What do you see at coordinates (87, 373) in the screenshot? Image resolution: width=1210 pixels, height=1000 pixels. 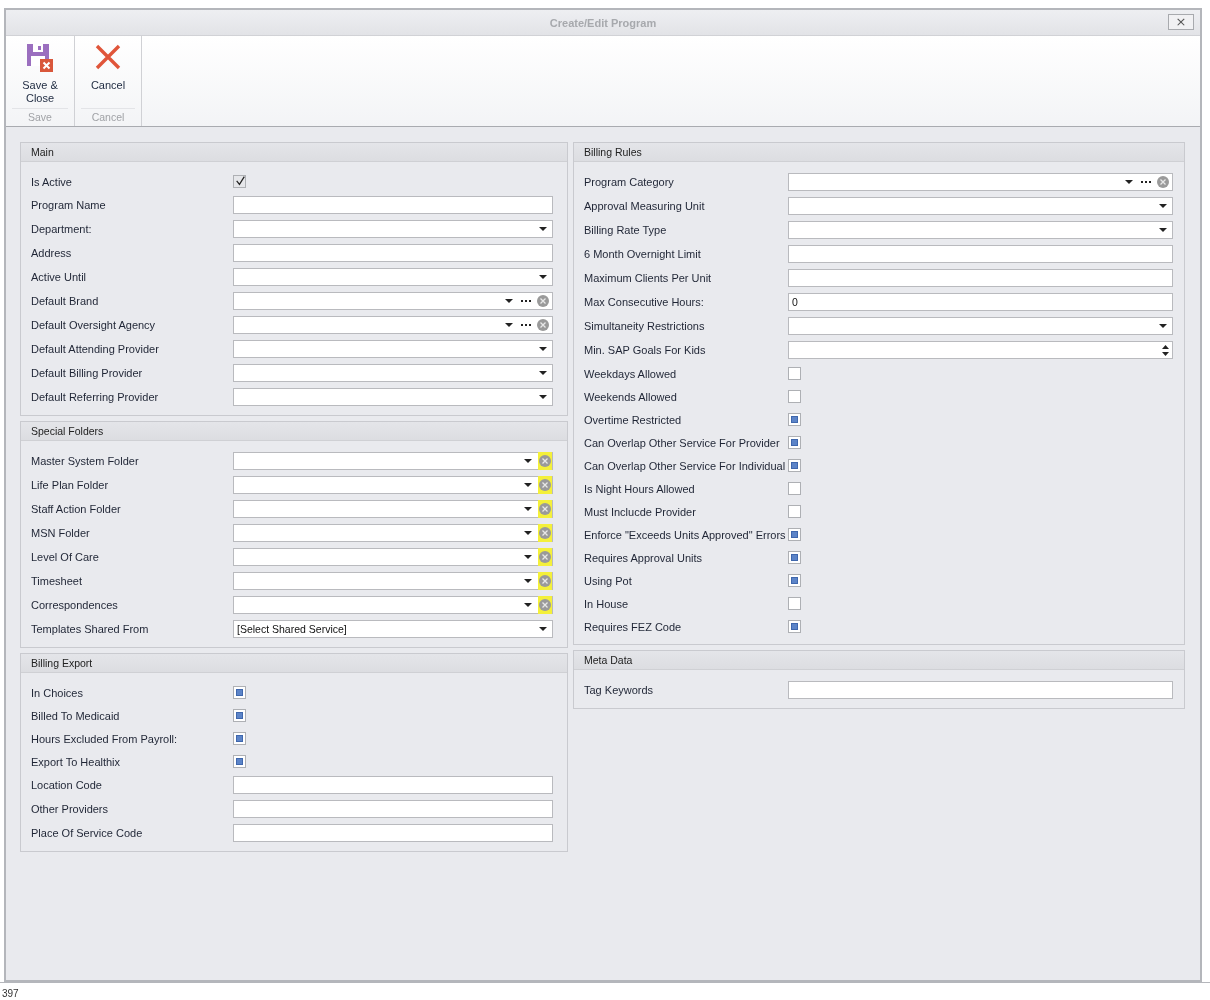 I see `field-label: Default Billing Provider` at bounding box center [87, 373].